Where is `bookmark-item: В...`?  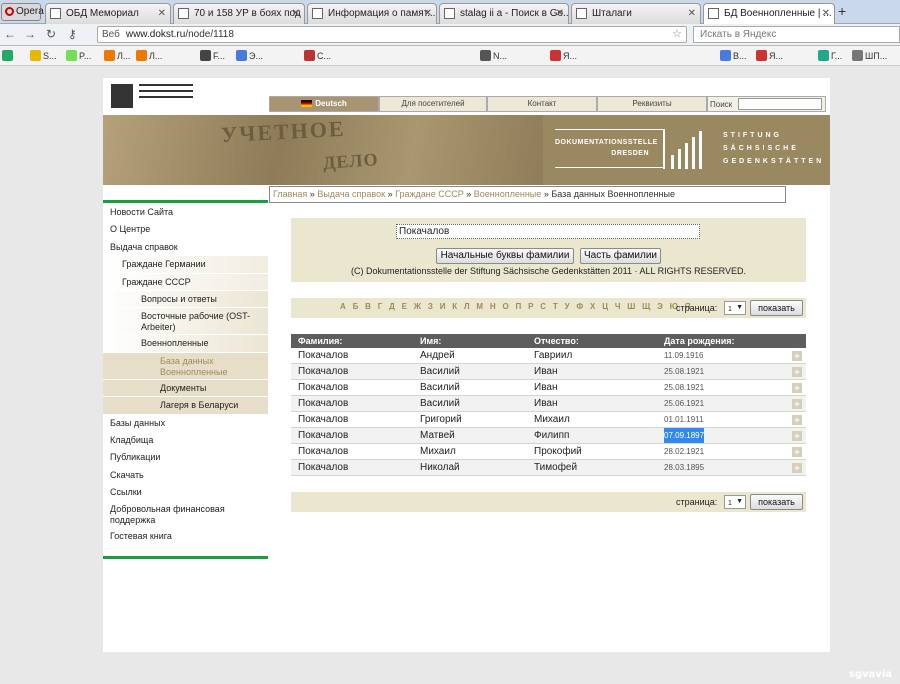 bookmark-item: В... is located at coordinates (733, 56).